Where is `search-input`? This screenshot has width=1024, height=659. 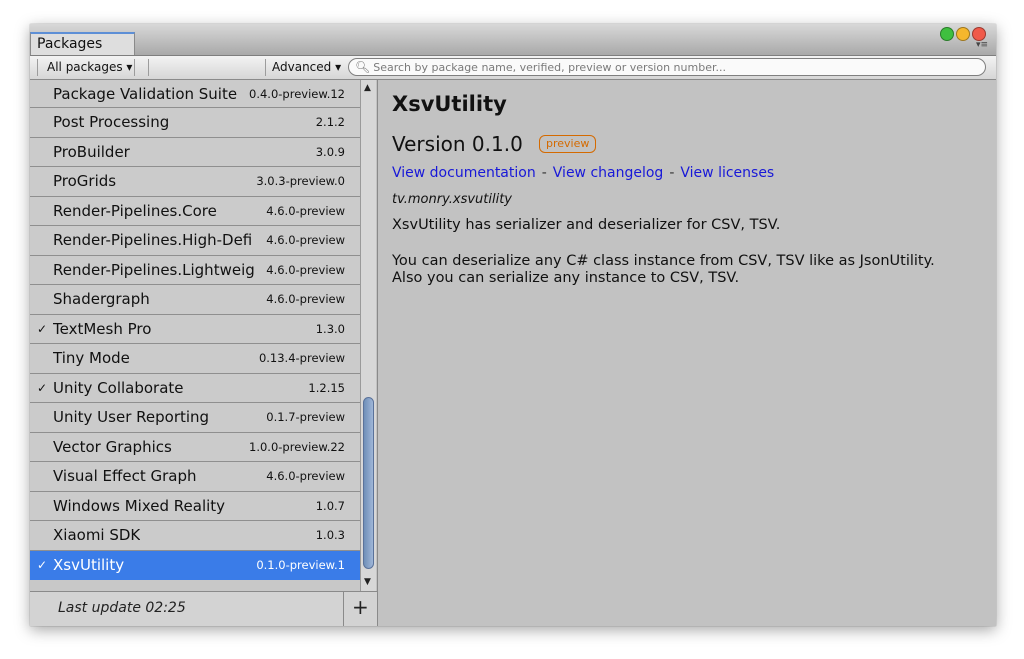
search-input is located at coordinates (663, 67).